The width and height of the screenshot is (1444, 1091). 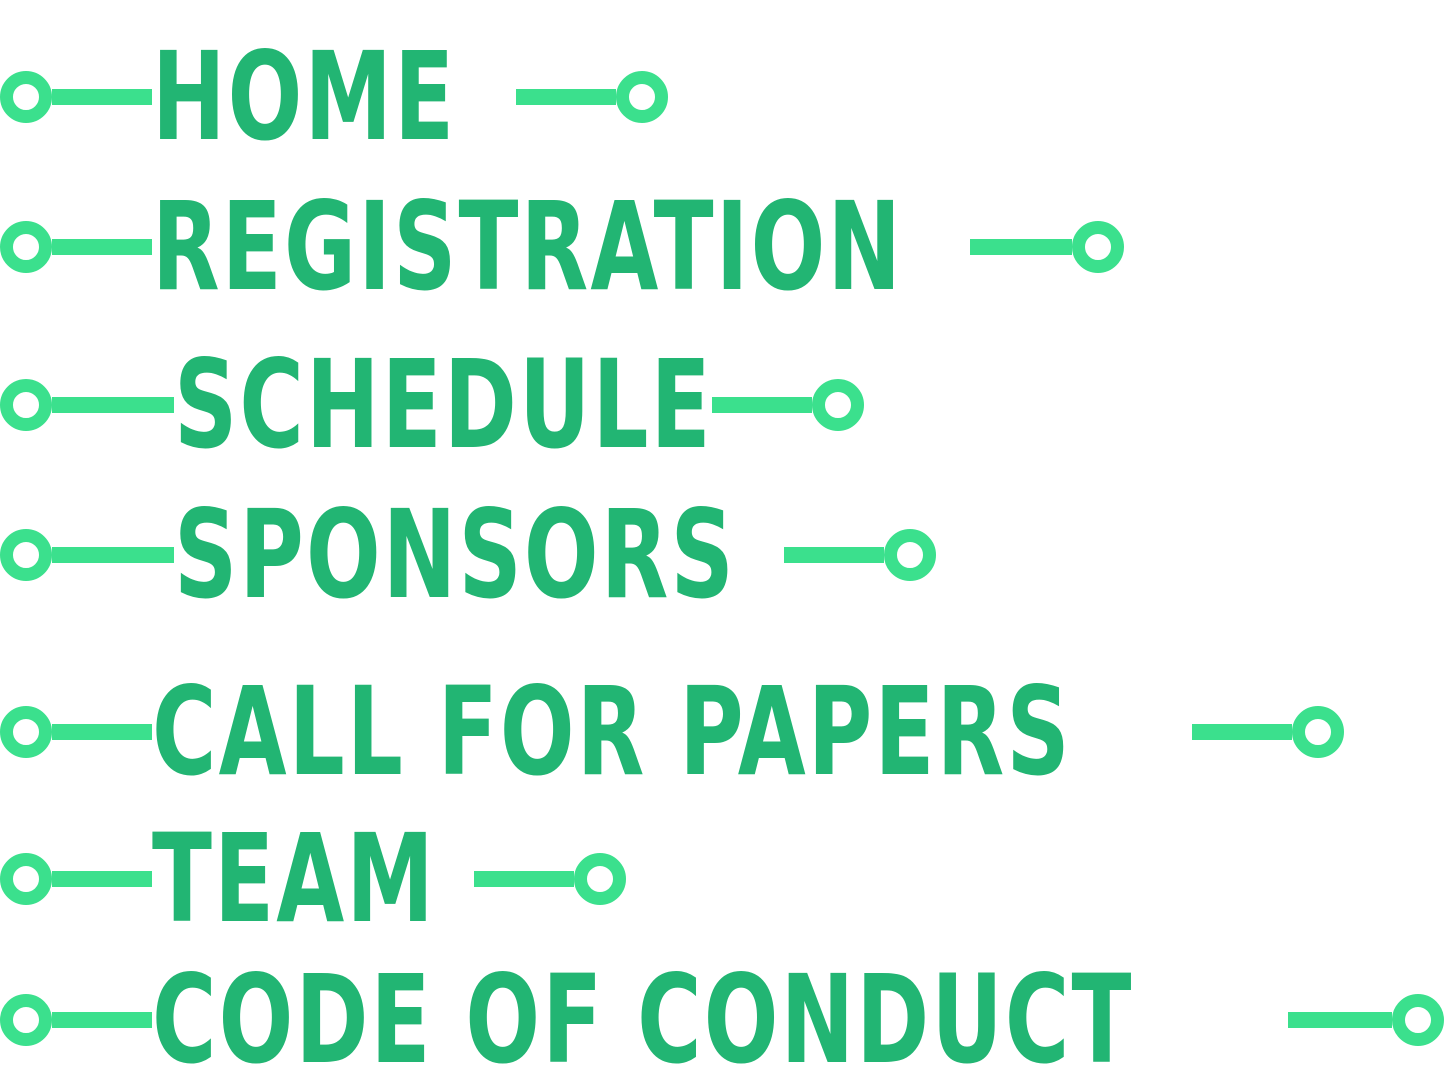 I want to click on nav-item-registration: REGISTRATION, so click(x=562, y=247).